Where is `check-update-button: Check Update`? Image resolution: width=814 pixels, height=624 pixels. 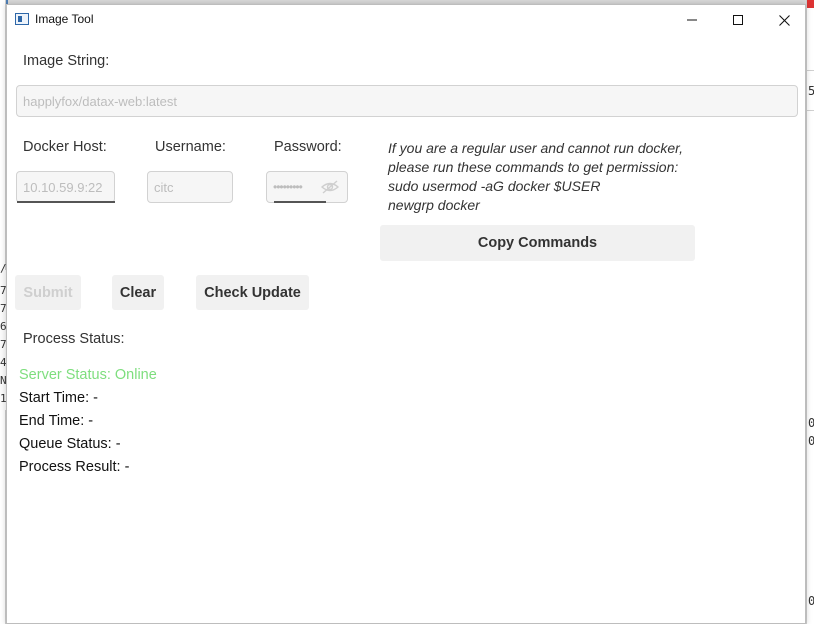 check-update-button: Check Update is located at coordinates (252, 292).